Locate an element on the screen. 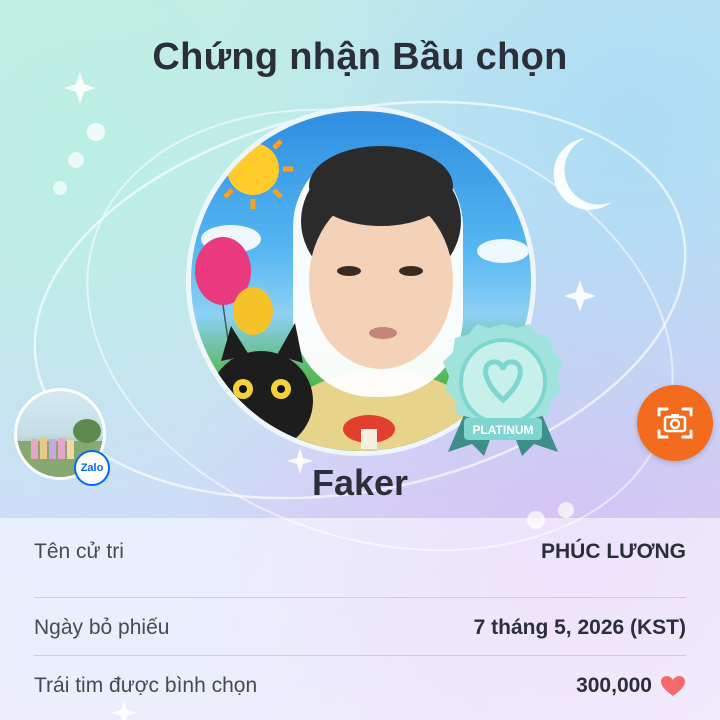 The width and height of the screenshot is (720, 720). detail-label: Ngày bỏ phiếu is located at coordinates (102, 627).